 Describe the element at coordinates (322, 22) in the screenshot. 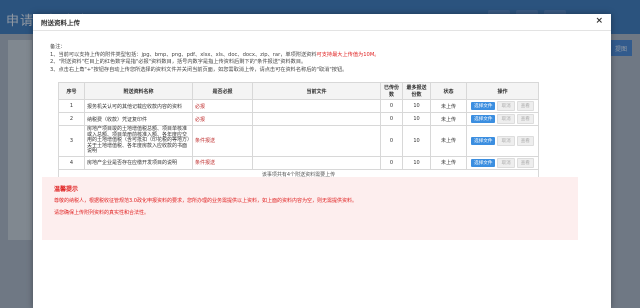

I see `dialog-header: 附送资料上传 ×` at that location.